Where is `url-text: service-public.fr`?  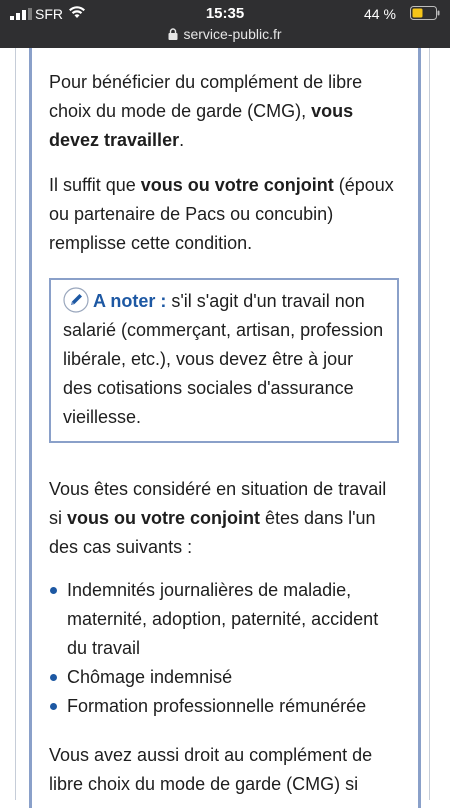
url-text: service-public.fr is located at coordinates (232, 34).